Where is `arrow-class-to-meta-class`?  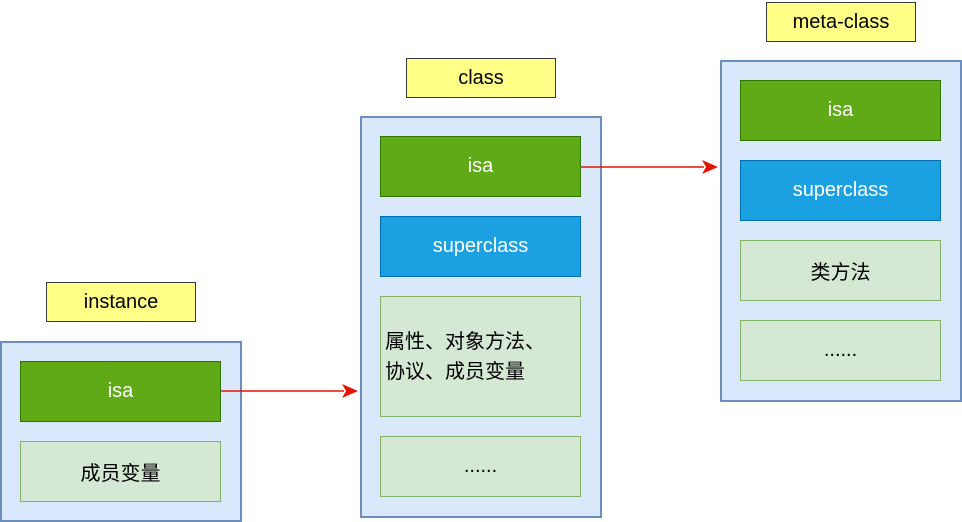 arrow-class-to-meta-class is located at coordinates (649, 167).